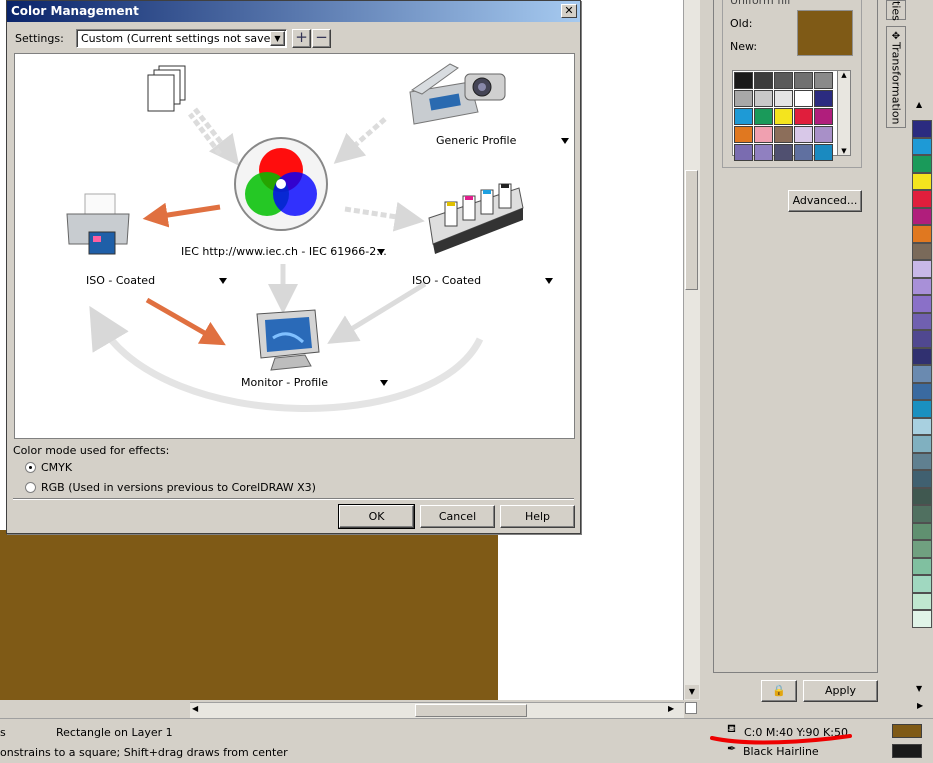 This screenshot has height=763, width=933. Describe the element at coordinates (223, 281) in the screenshot. I see `printer-profile-dropdown` at that location.